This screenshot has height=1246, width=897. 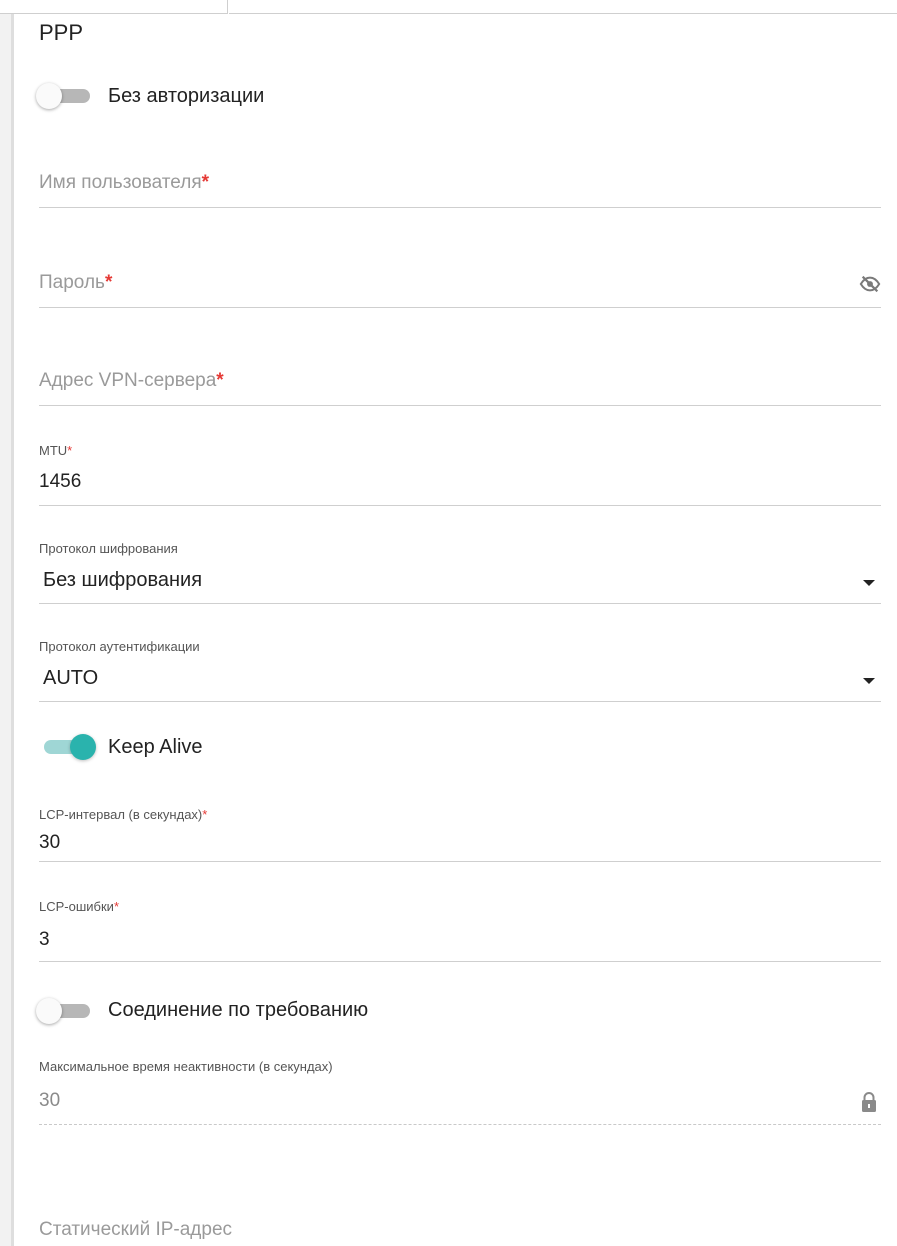 What do you see at coordinates (869, 1102) in the screenshot?
I see `lock-icon` at bounding box center [869, 1102].